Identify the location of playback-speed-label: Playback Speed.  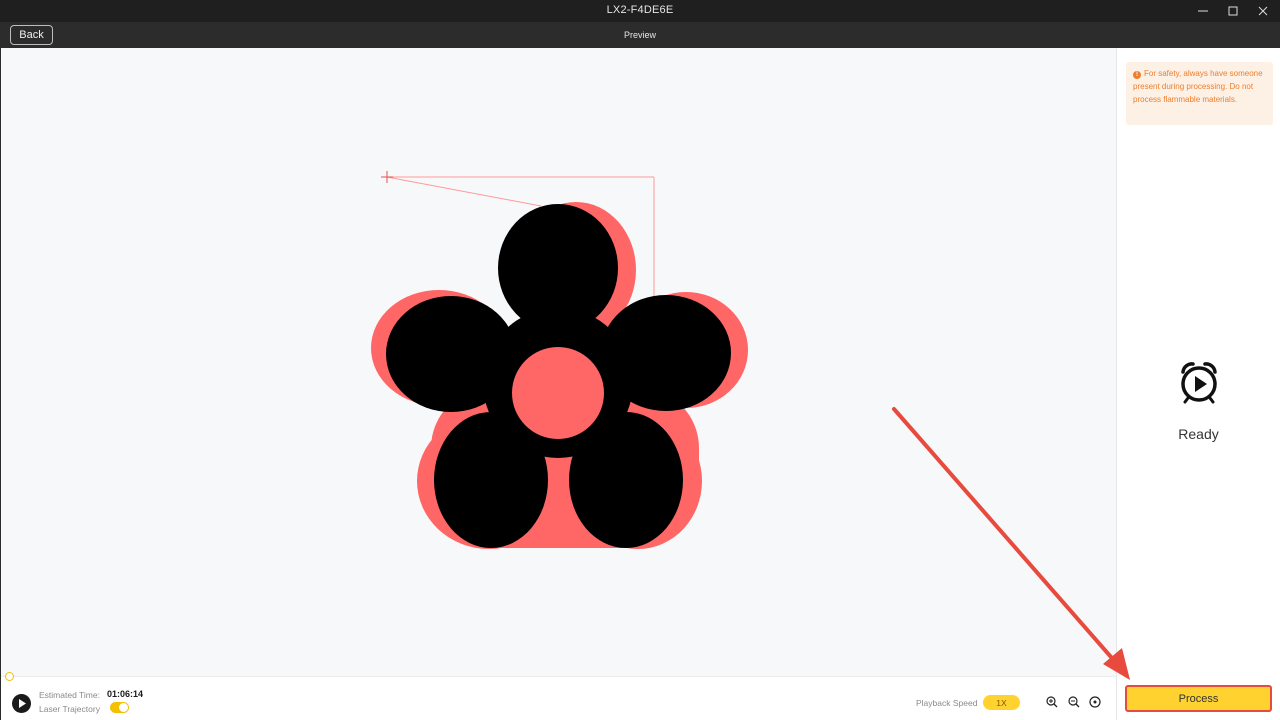
(947, 703).